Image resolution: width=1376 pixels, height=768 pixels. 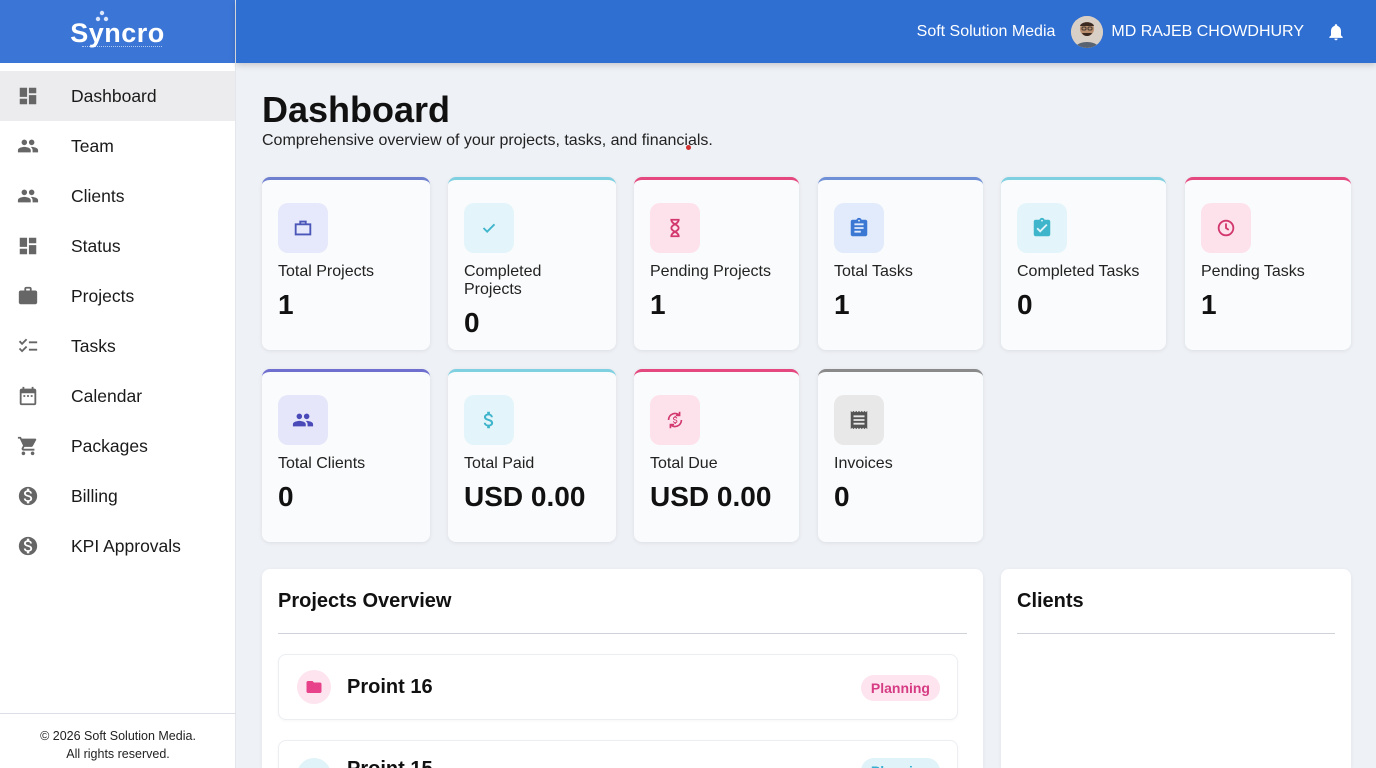 I want to click on stat-label: Total Tasks, so click(x=873, y=271).